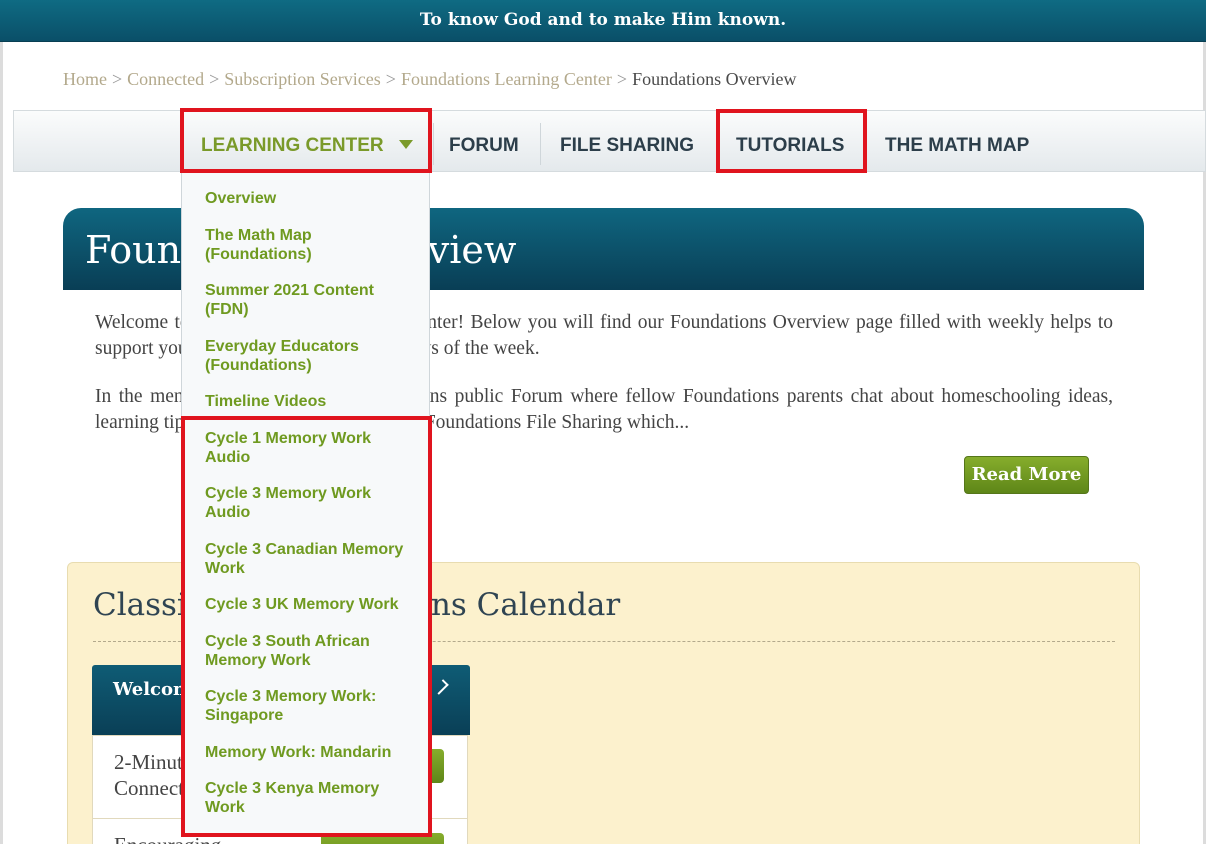 The height and width of the screenshot is (844, 1206). Describe the element at coordinates (165, 79) in the screenshot. I see `breadcrumb-connected: Connected` at that location.